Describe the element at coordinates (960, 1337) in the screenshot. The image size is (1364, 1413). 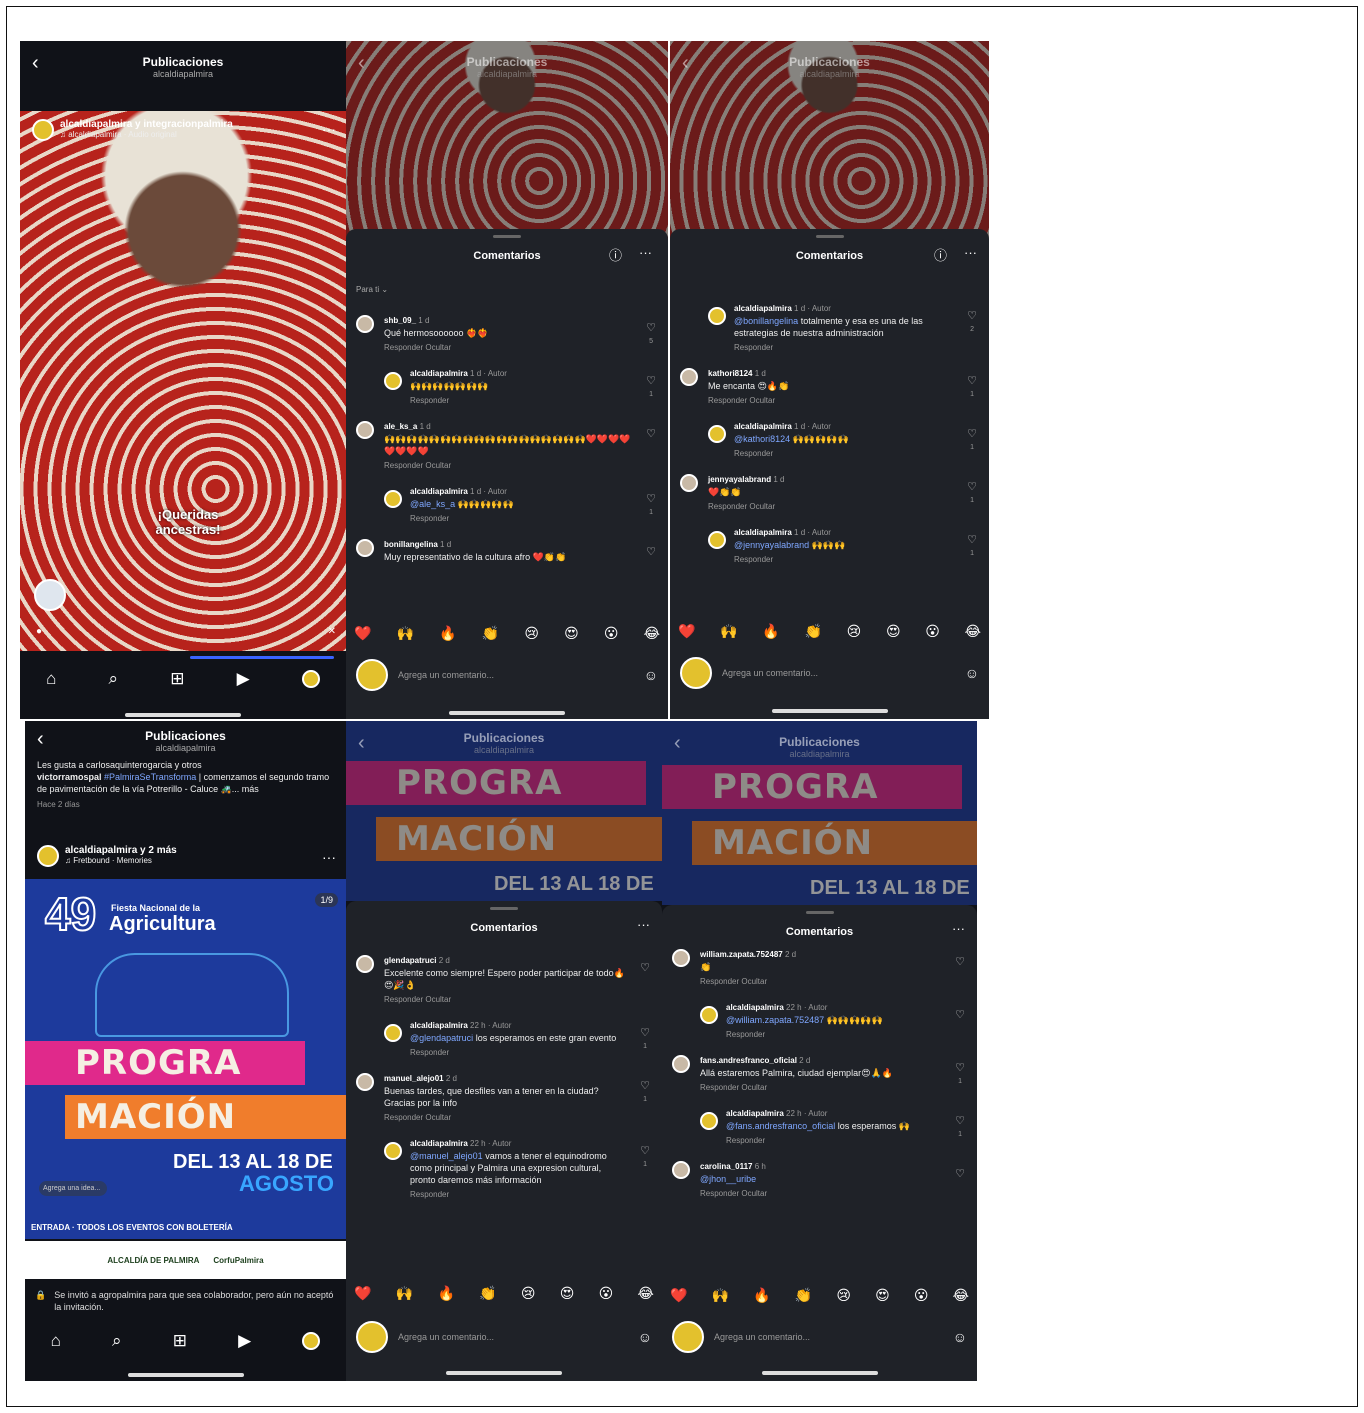
I see `sticker-icon: ☺` at that location.